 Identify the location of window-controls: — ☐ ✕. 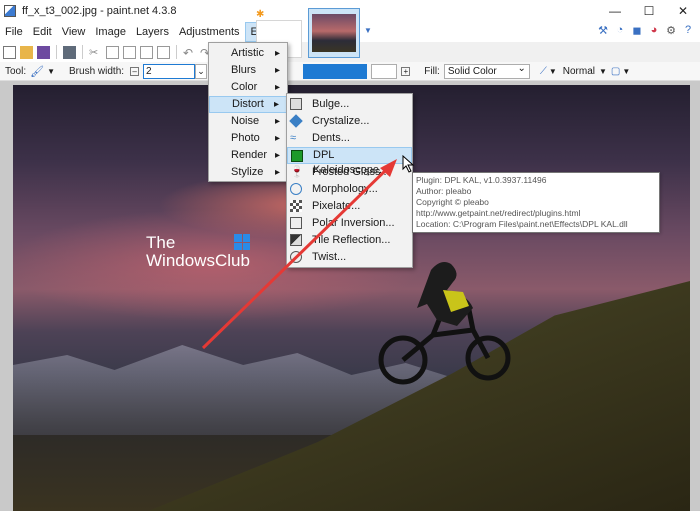
(649, 11).